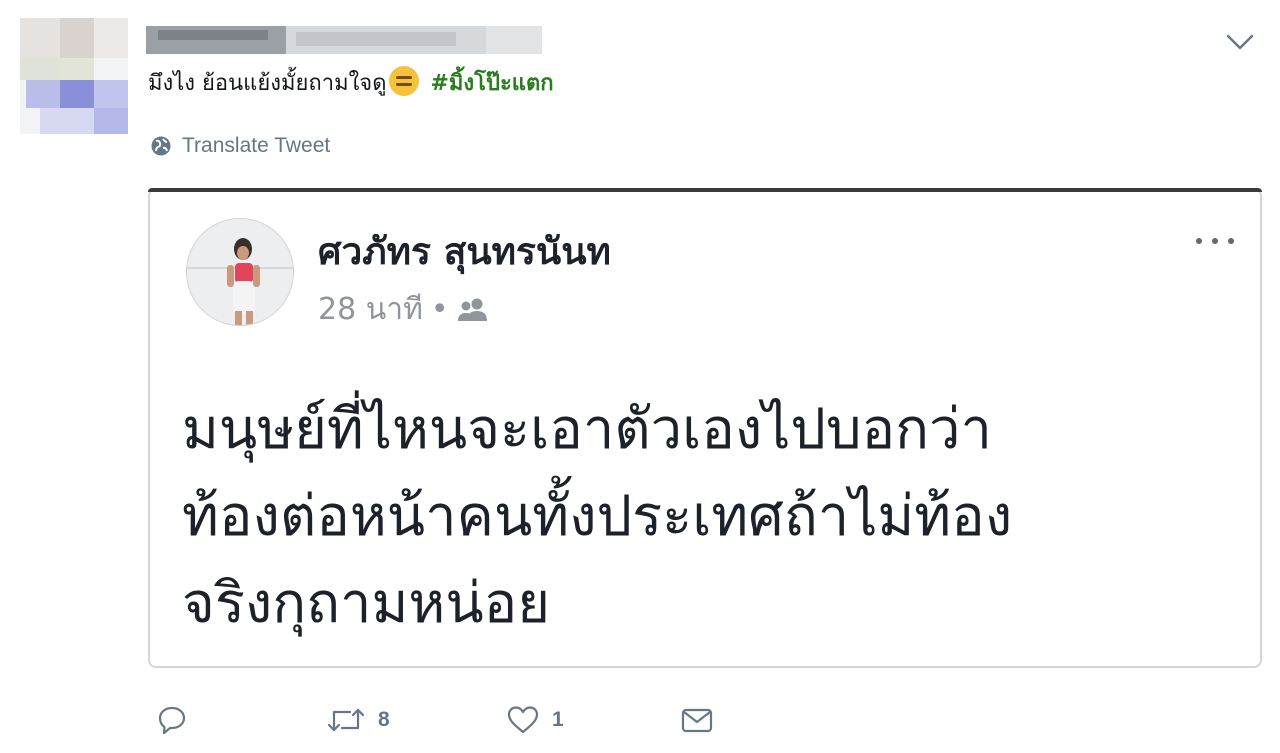 Image resolution: width=1280 pixels, height=753 pixels. Describe the element at coordinates (346, 720) in the screenshot. I see `retweet-icon` at that location.